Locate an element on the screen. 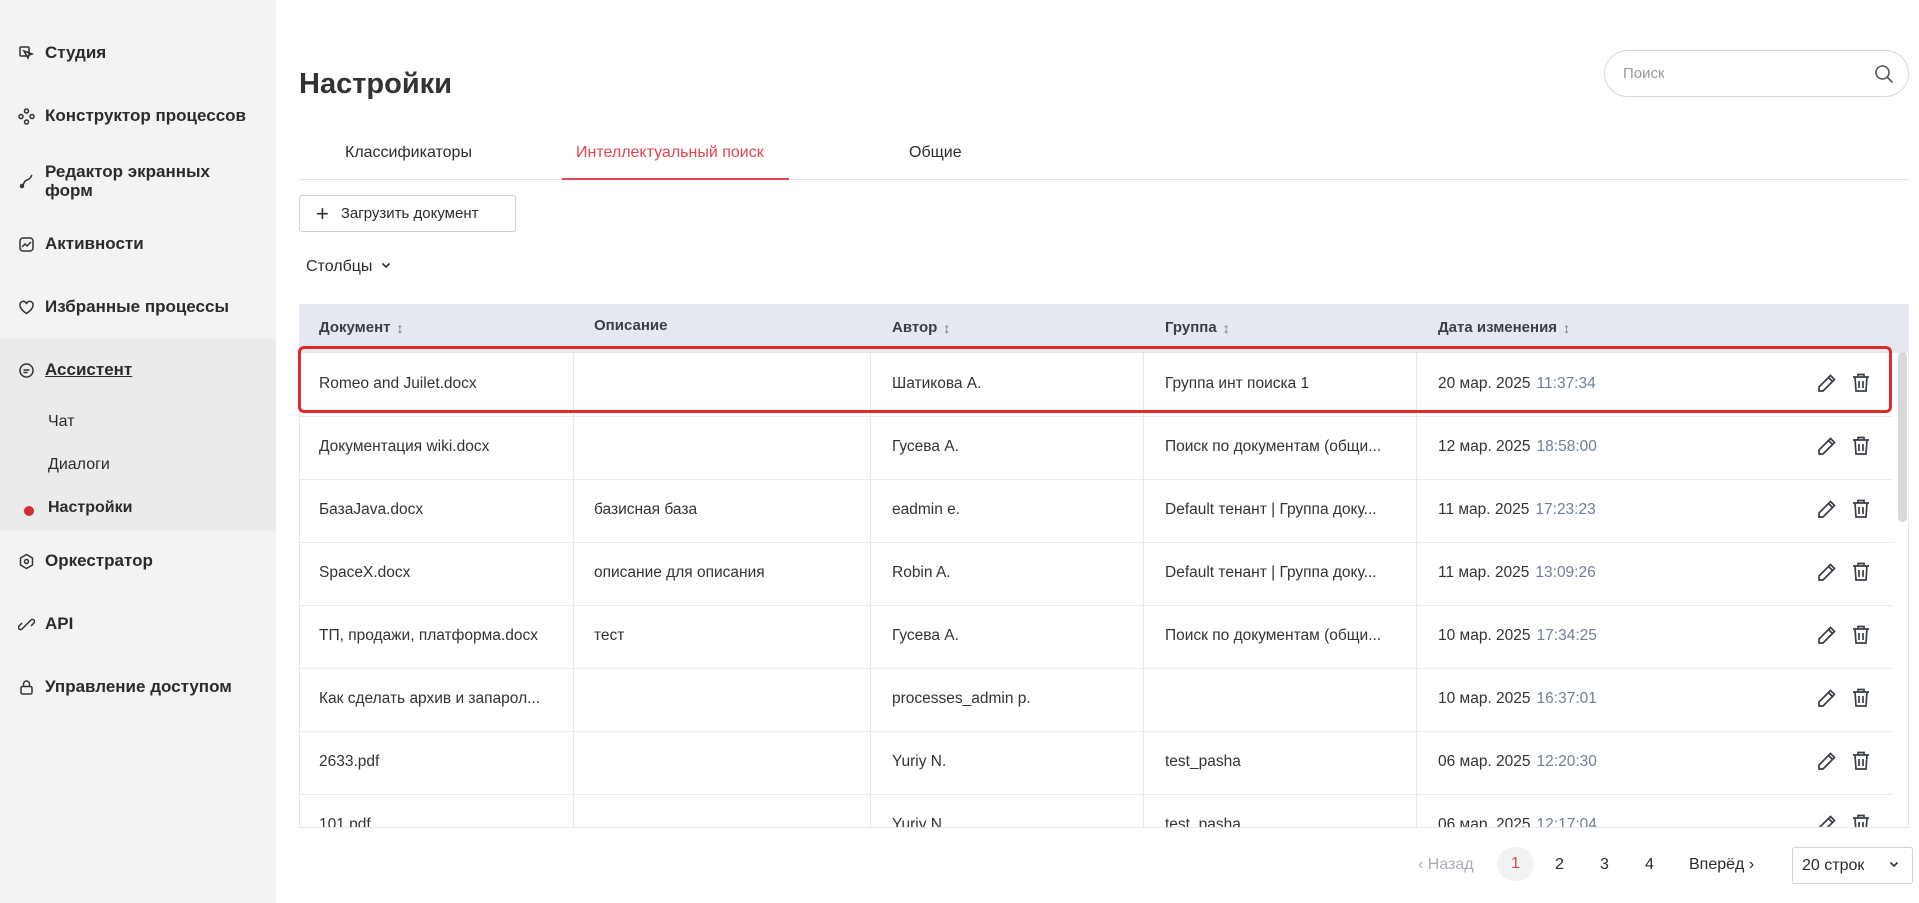  sidebar-item-process-builder: Конструктор процессов is located at coordinates (132, 116).